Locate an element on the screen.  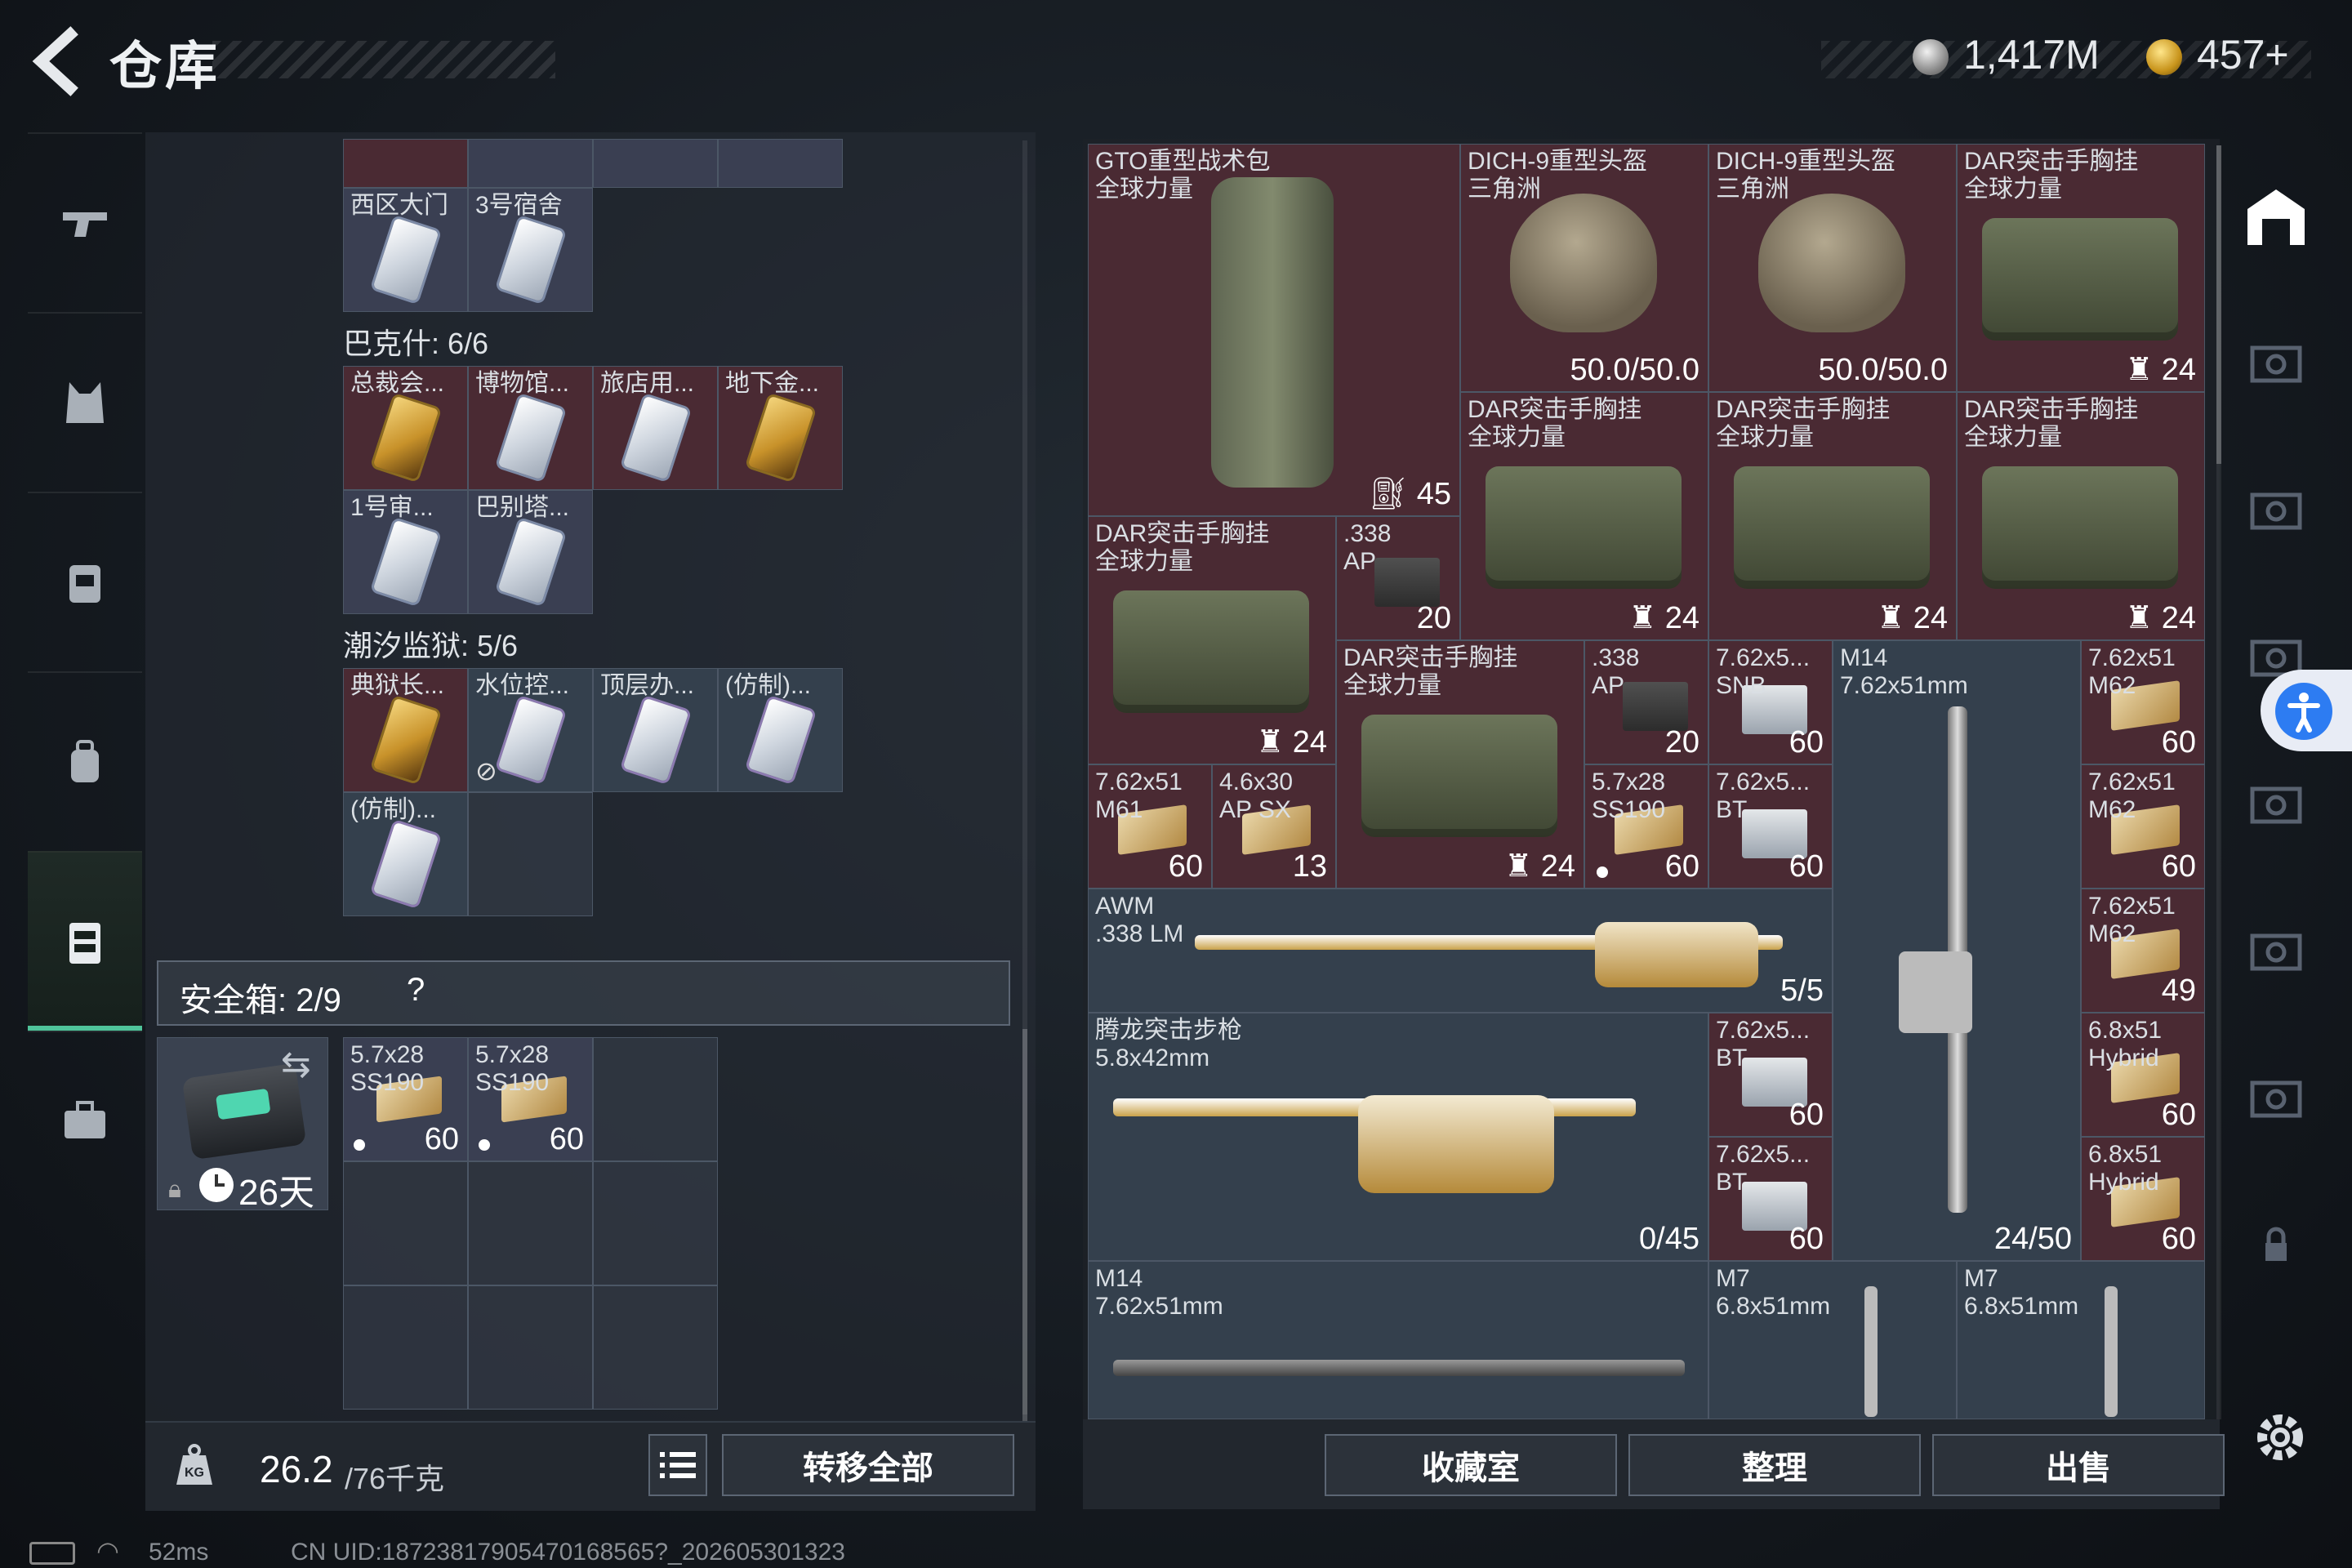
key-item: 水位控... ⊘ is located at coordinates (530, 730).